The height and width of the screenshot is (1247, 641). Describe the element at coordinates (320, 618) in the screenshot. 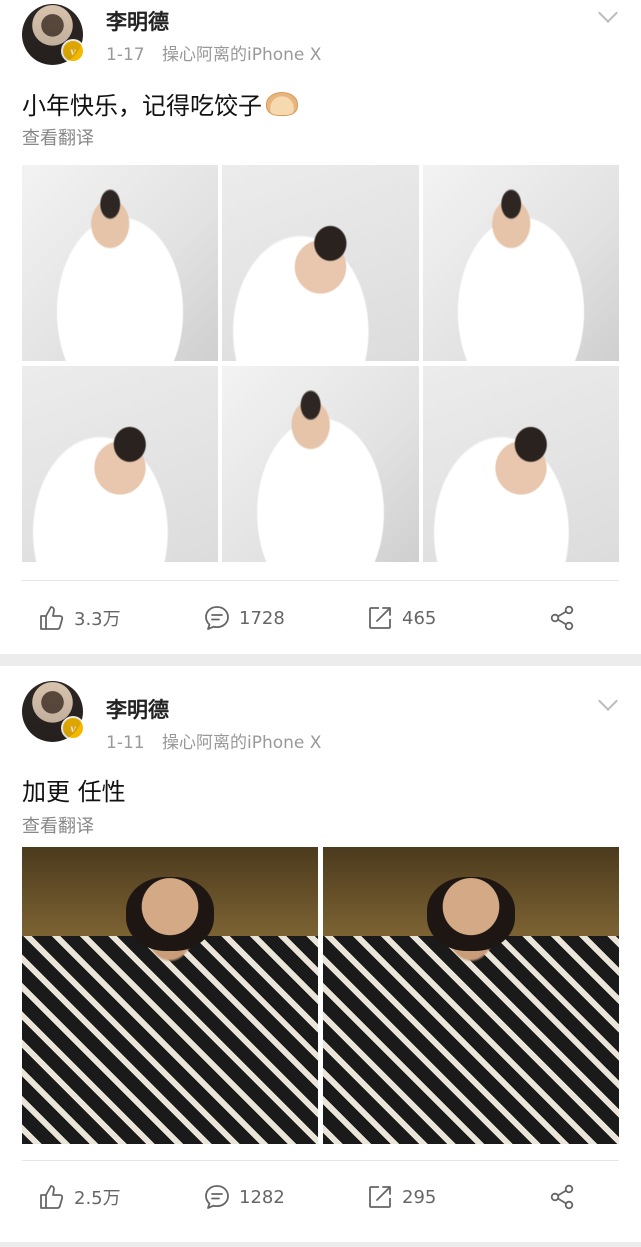

I see `action-bar: 3.3万 1728 465` at that location.